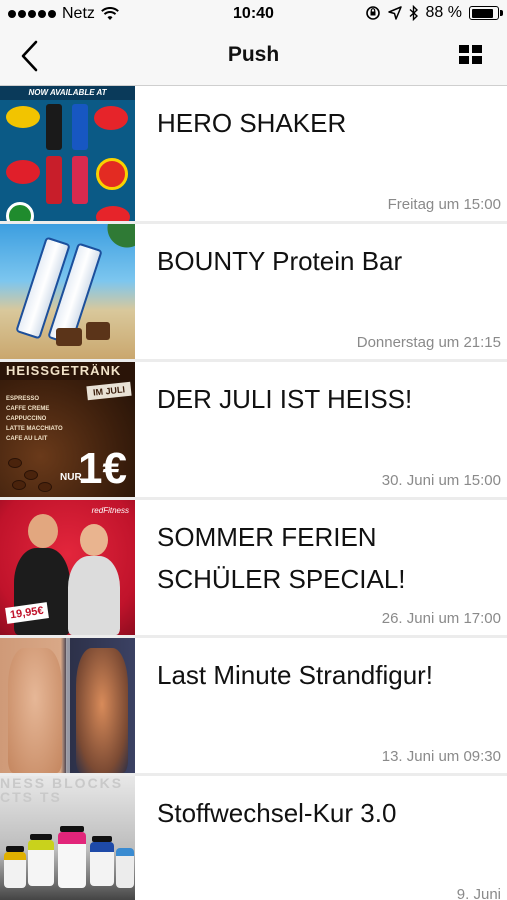 The height and width of the screenshot is (900, 507). What do you see at coordinates (67, 93) in the screenshot?
I see `thumb-band: NOW AVAILABLE AT` at bounding box center [67, 93].